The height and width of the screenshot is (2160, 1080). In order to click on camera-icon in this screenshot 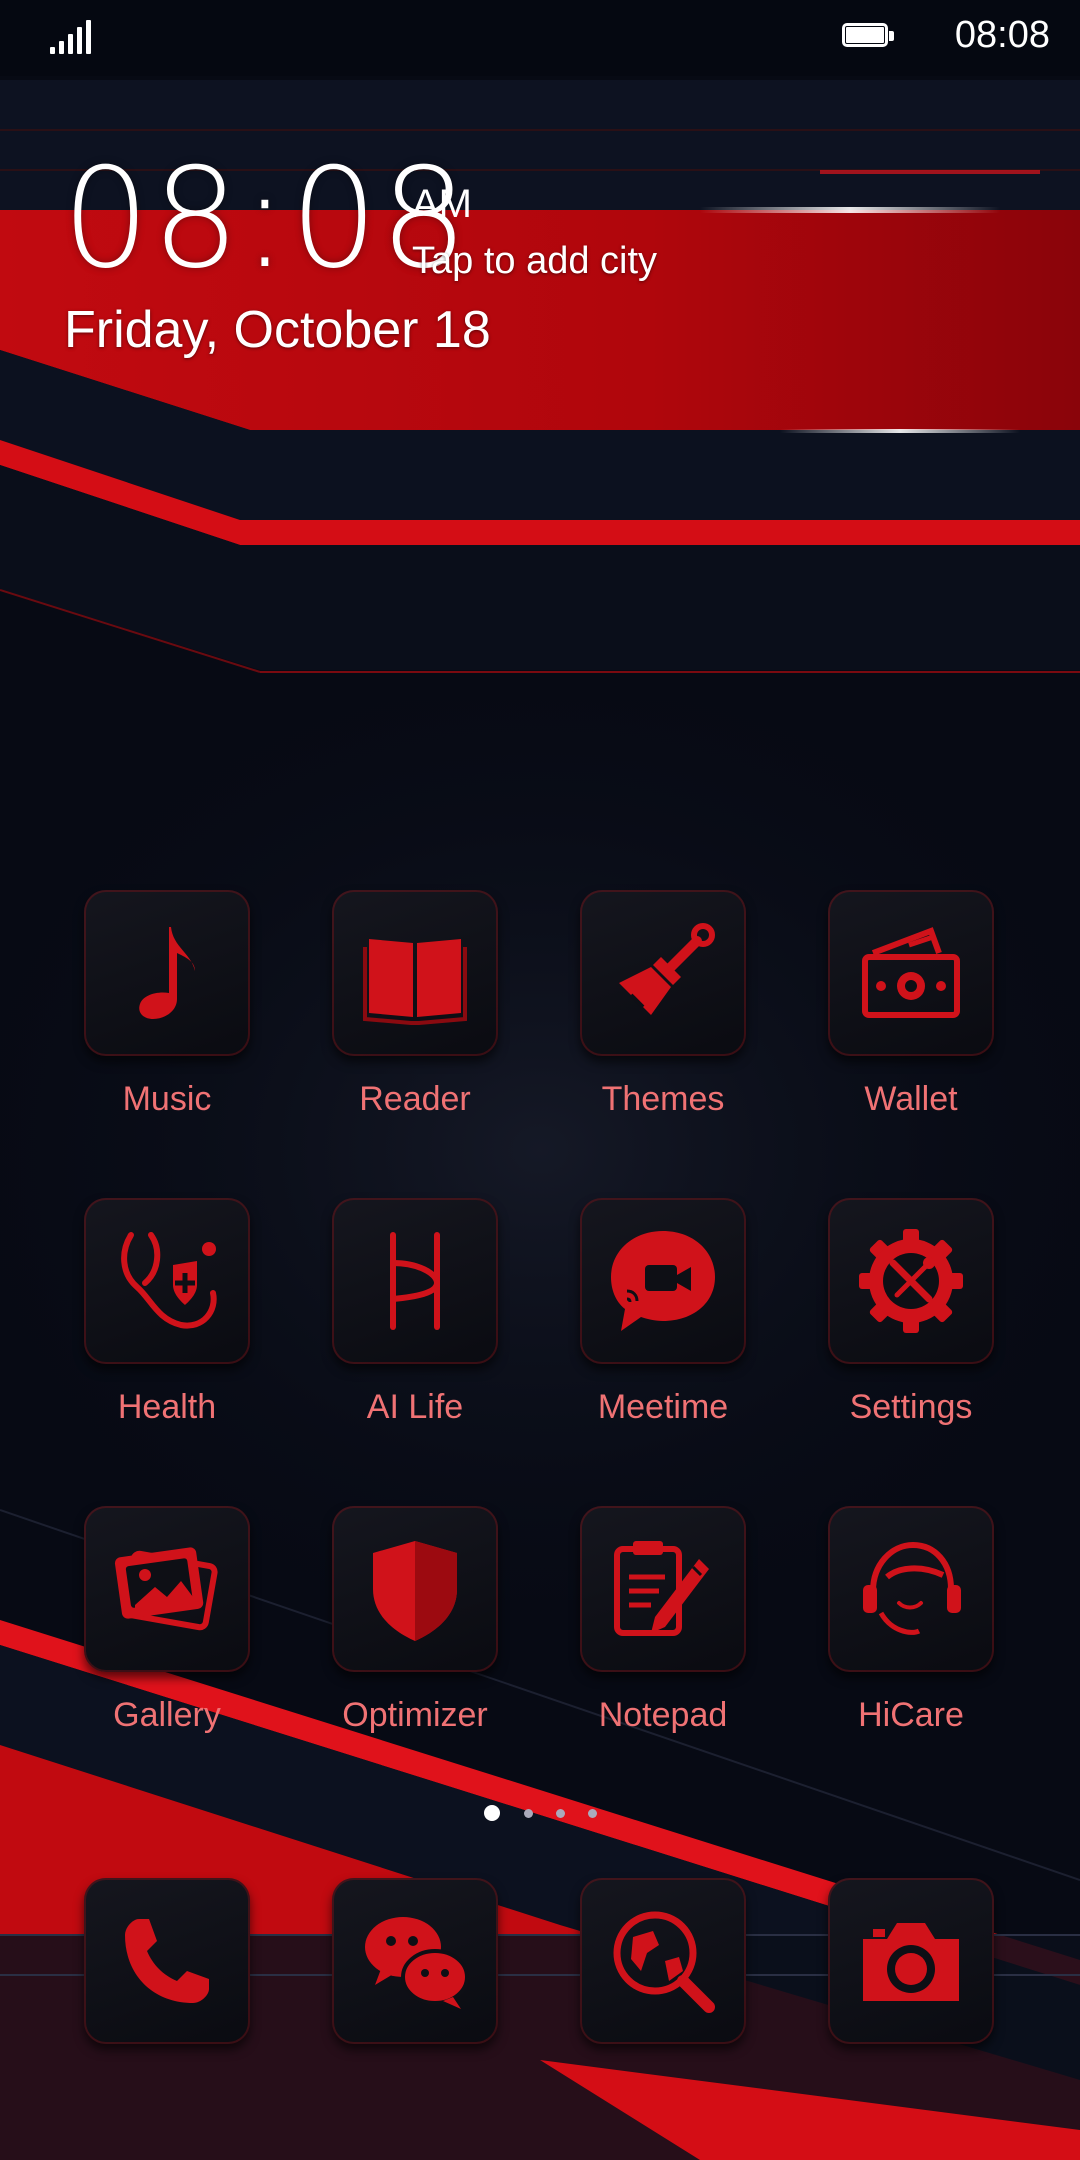, I will do `click(911, 1961)`.